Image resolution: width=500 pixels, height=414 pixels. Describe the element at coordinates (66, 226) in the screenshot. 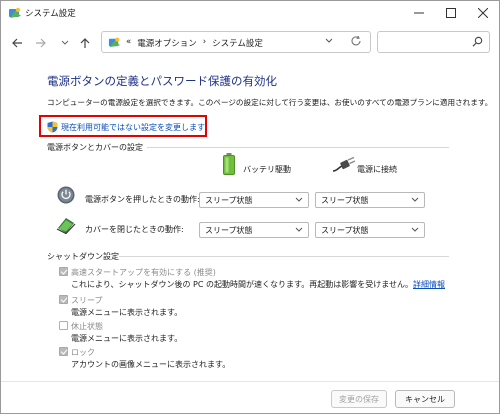

I see `laptop-lid-icon` at that location.